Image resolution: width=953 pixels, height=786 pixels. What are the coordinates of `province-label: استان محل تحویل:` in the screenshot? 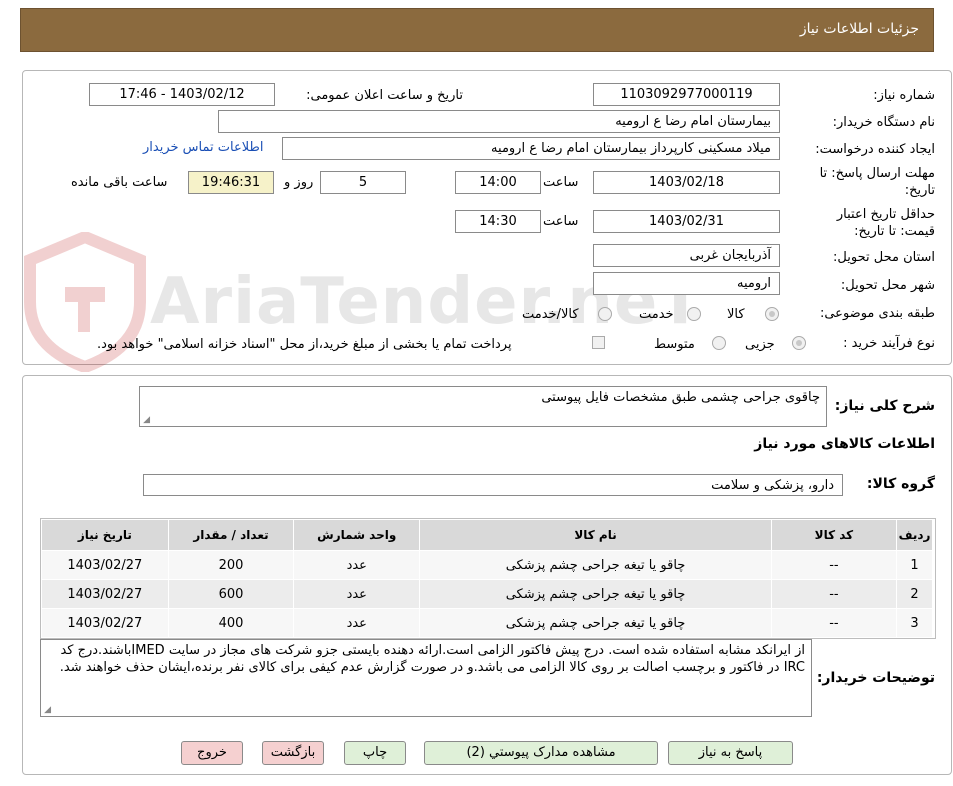 It's located at (884, 257).